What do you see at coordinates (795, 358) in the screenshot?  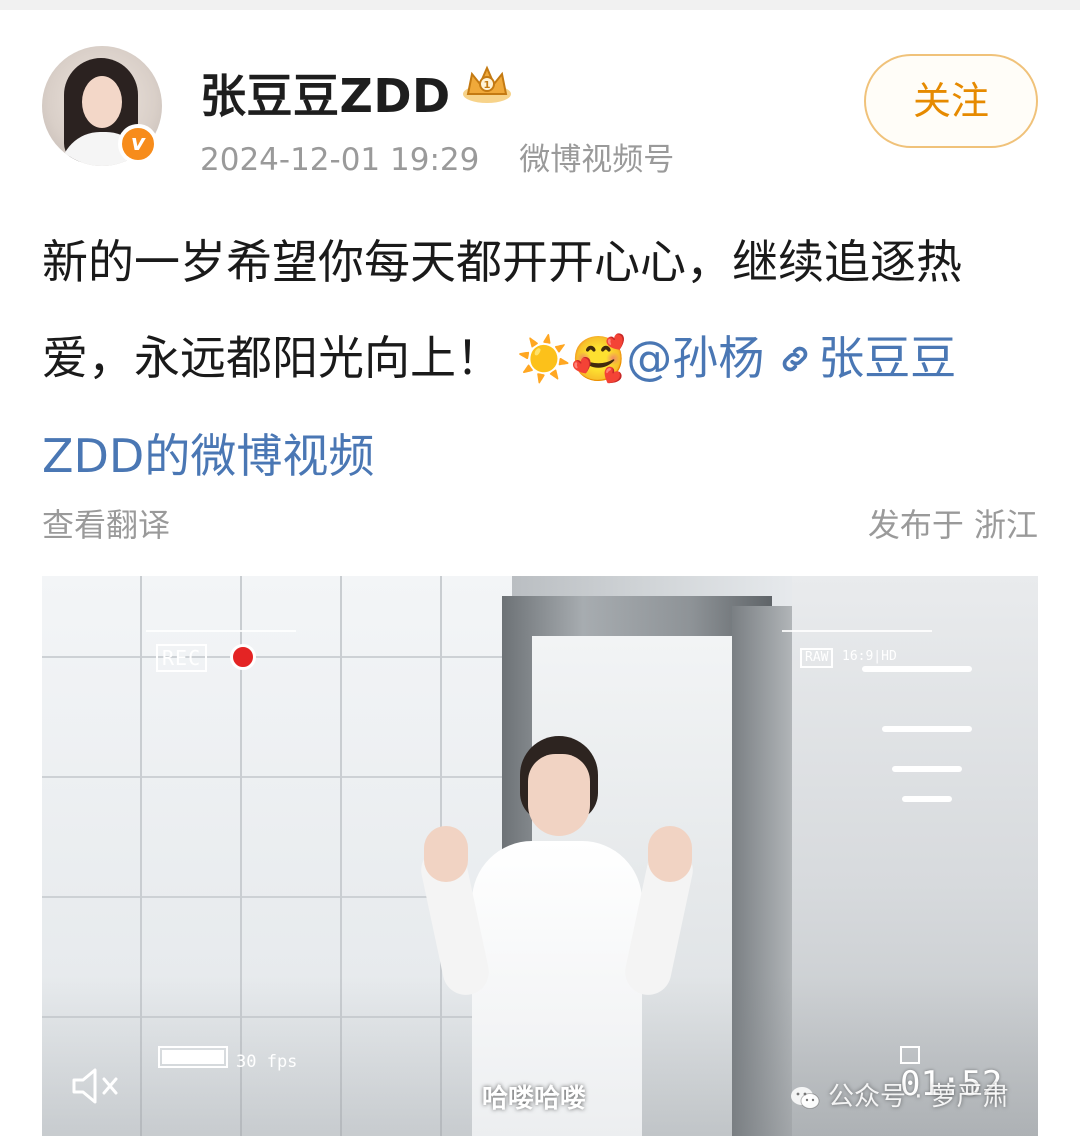 I see `link-icon` at bounding box center [795, 358].